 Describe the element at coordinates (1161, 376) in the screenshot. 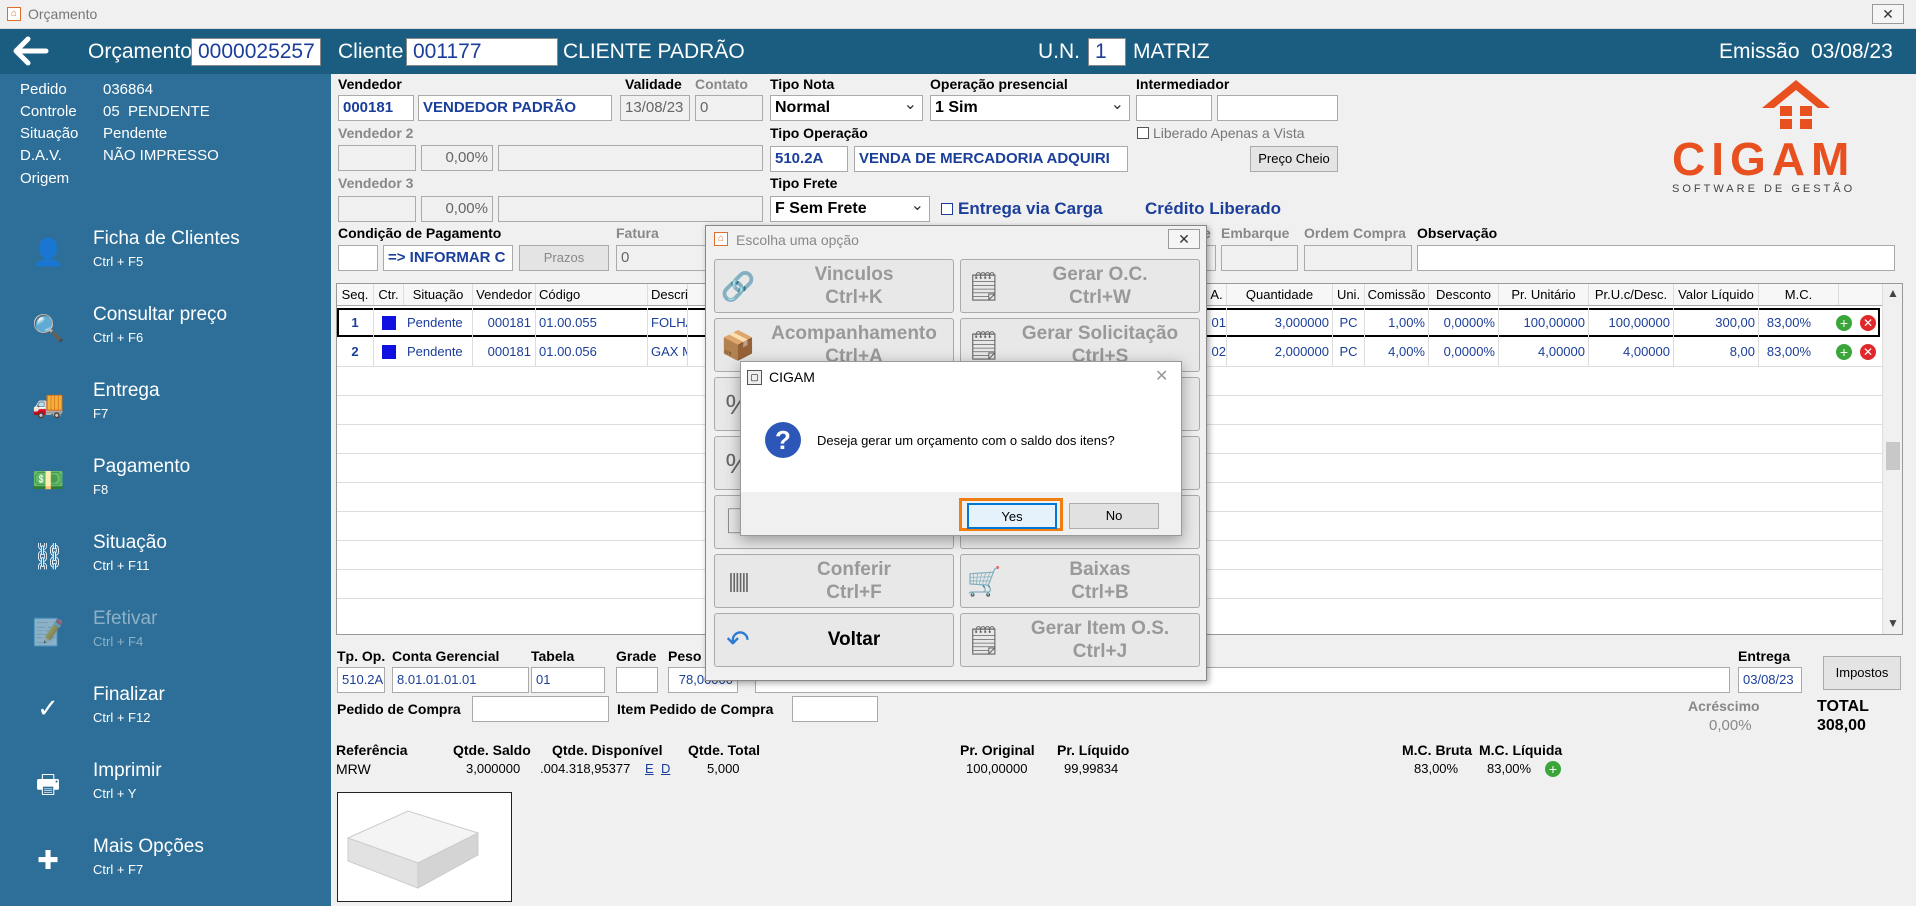

I see `dialog-close-icon: ✕` at that location.